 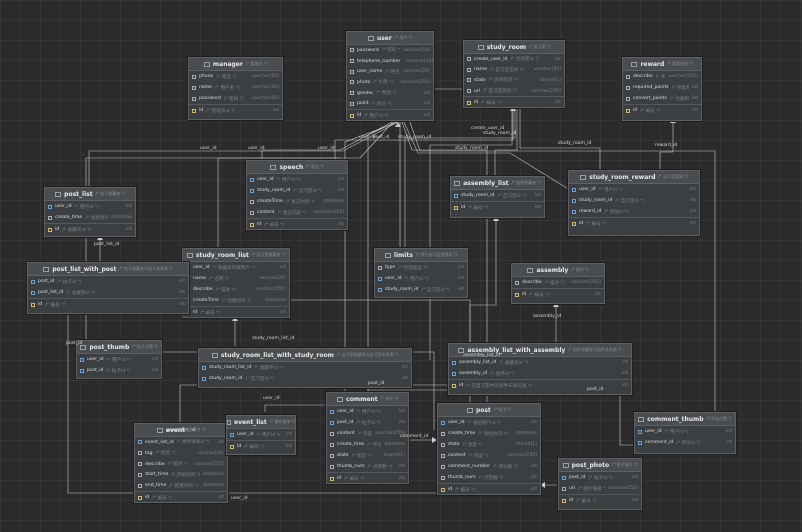 What do you see at coordinates (181, 453) in the screenshot?
I see `column-row: tag/* 标签 */ varchar(20)` at bounding box center [181, 453].